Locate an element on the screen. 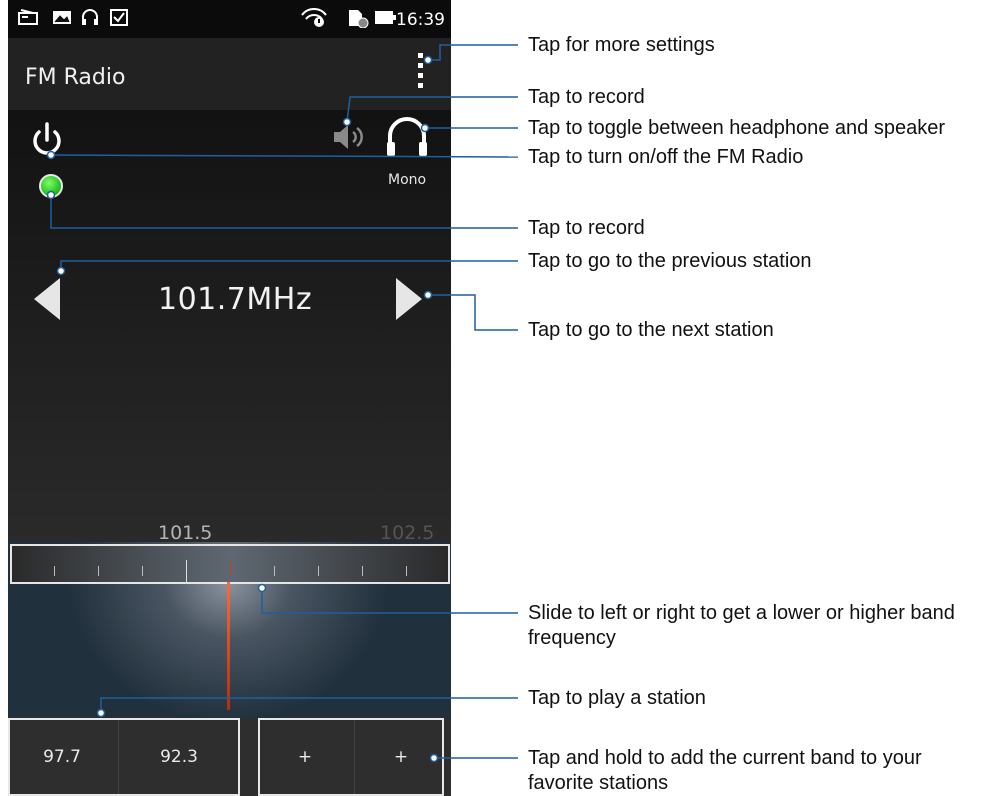  callout-play: Tap to play a station is located at coordinates (617, 698).